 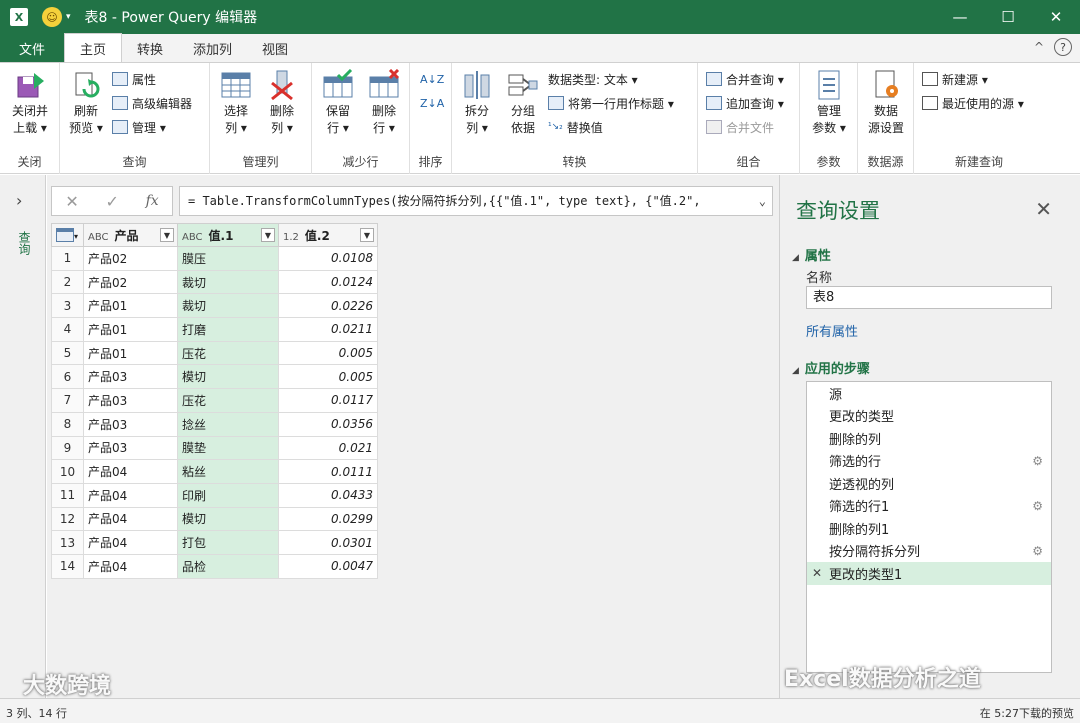 I want to click on applied-steps-section-header: ◢ 应用的步骤, so click(x=831, y=367).